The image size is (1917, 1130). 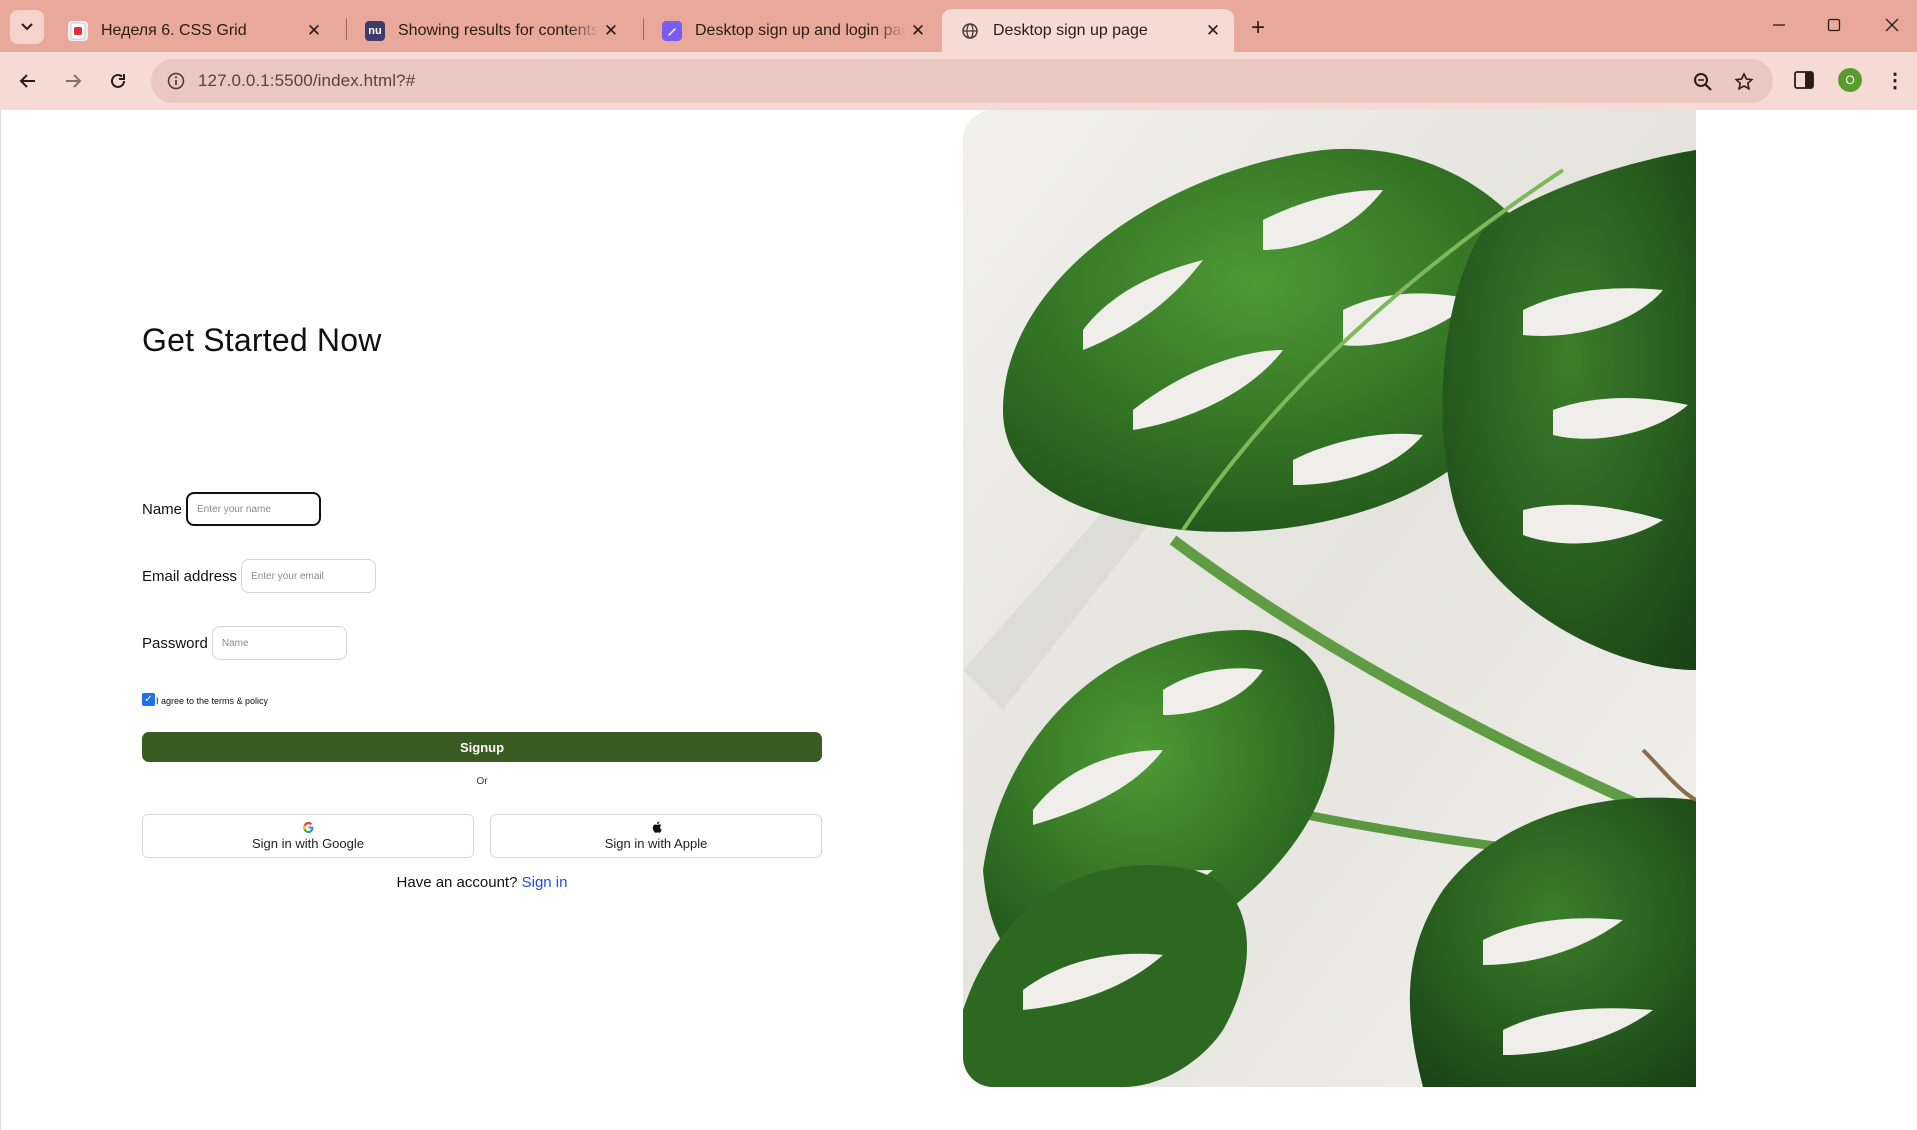 I want to click on maximize-icon, so click(x=1834, y=25).